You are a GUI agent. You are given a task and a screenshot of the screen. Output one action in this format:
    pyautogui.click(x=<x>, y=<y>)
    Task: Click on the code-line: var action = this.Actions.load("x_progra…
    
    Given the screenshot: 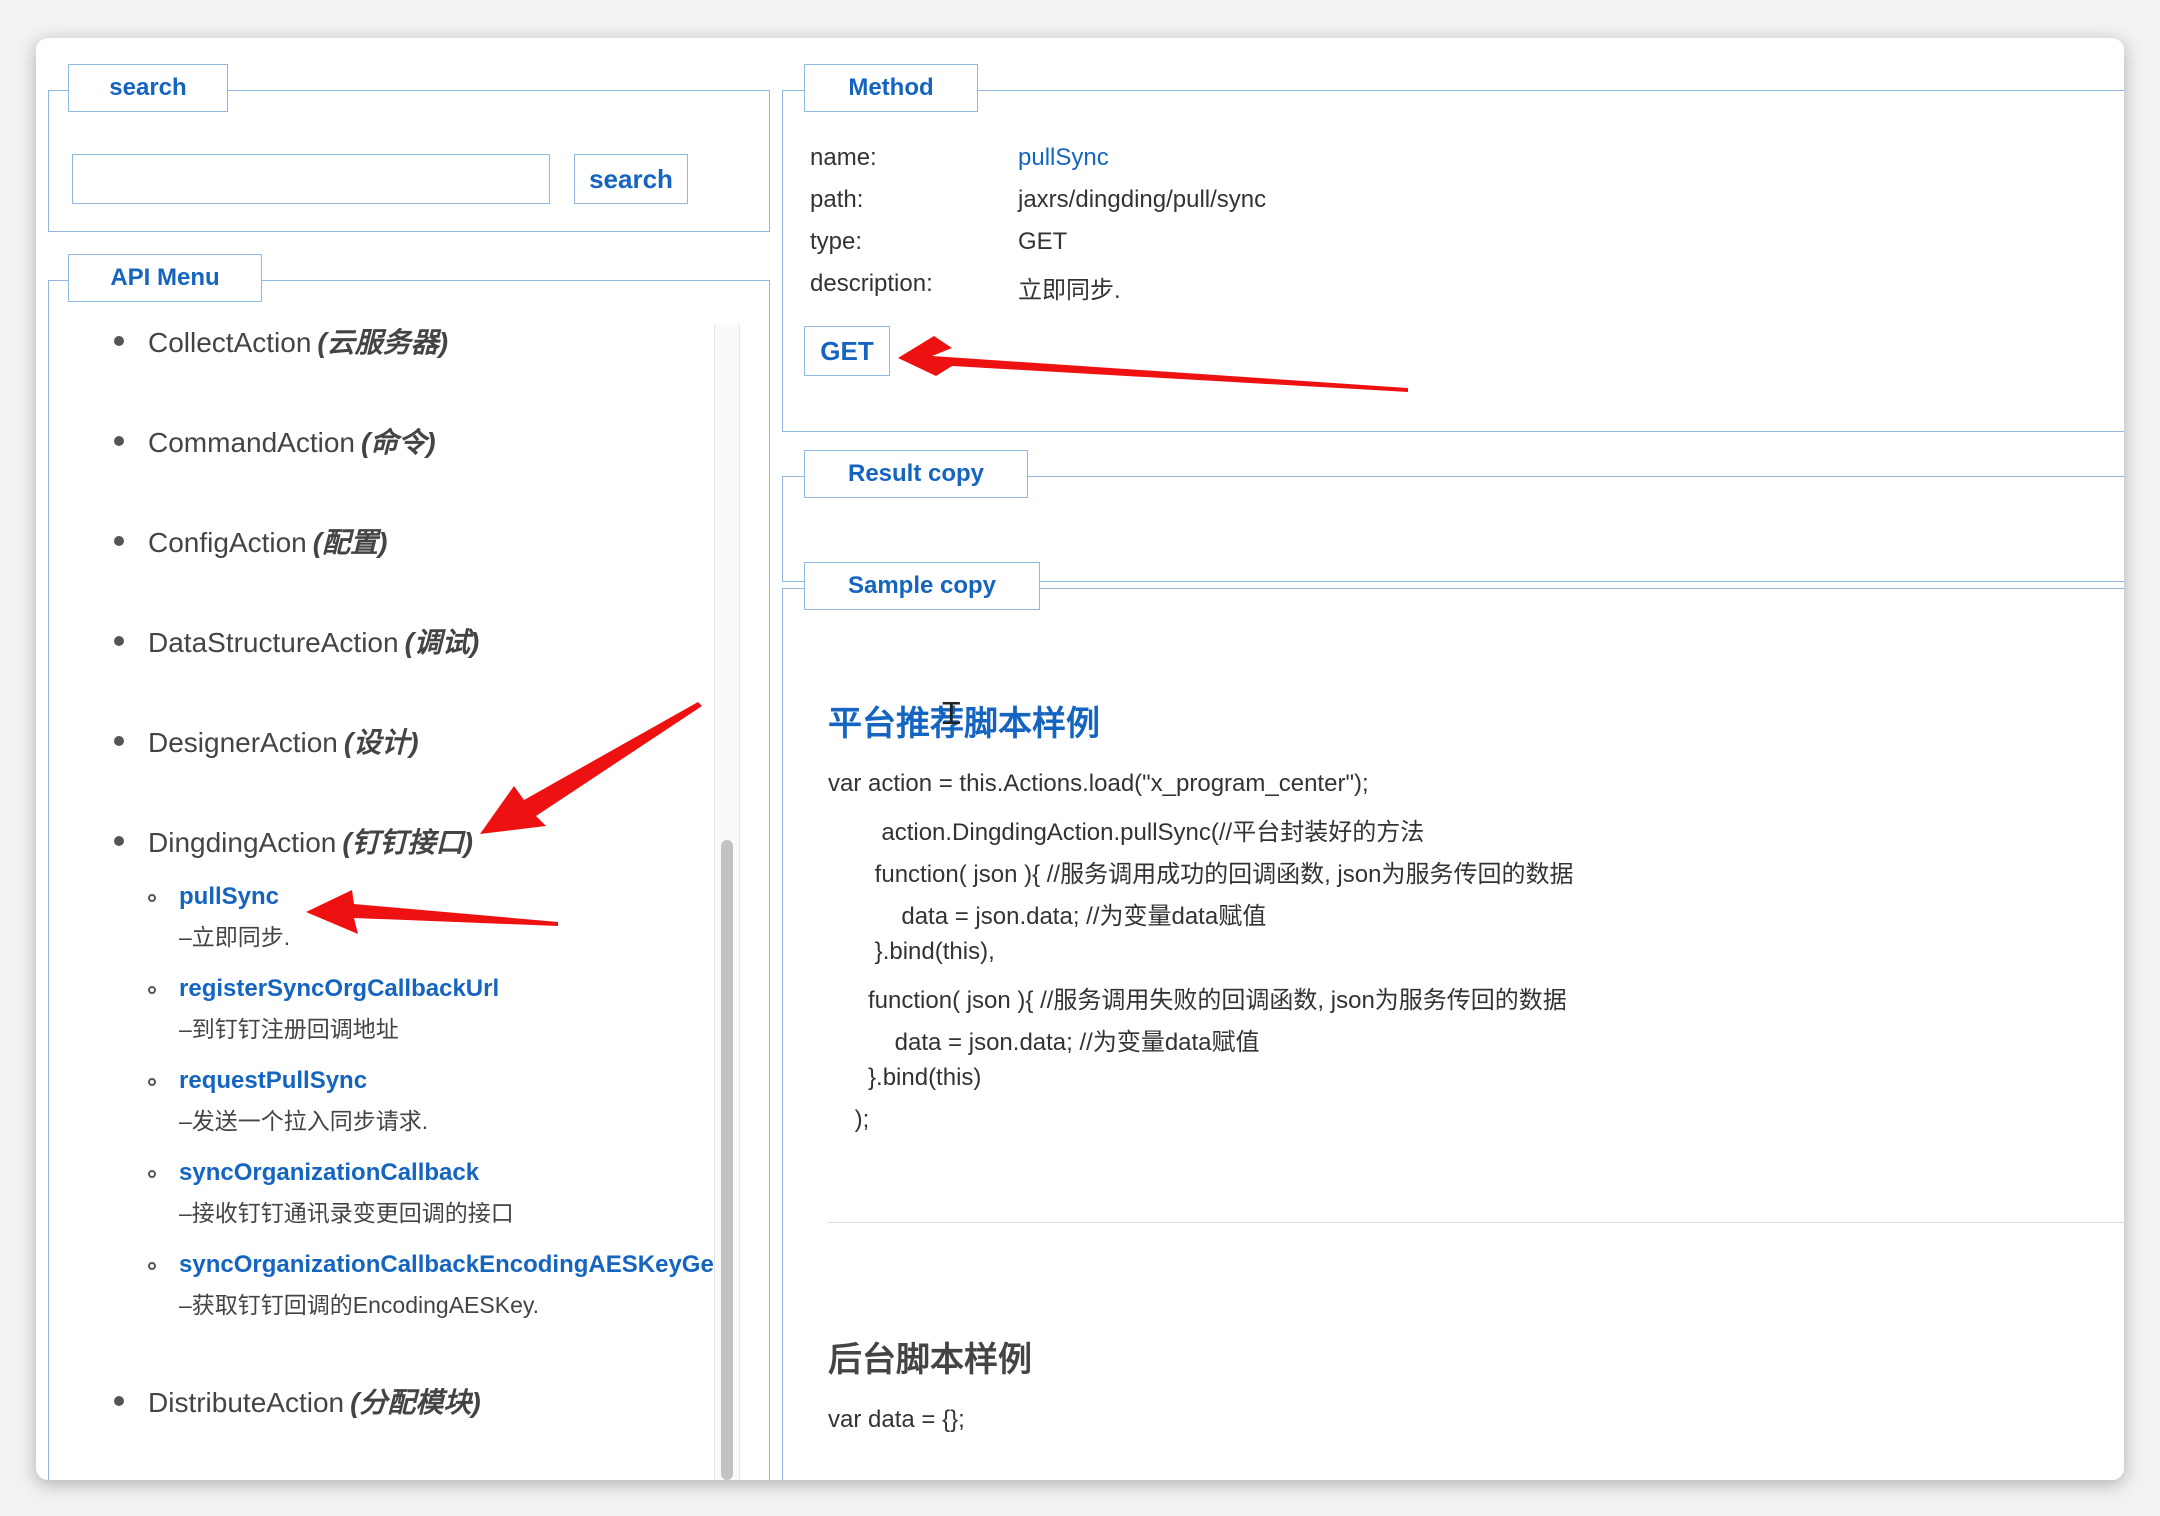 What is the action you would take?
    pyautogui.click(x=1098, y=783)
    